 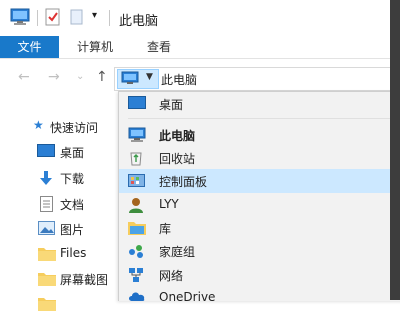 What do you see at coordinates (95, 47) in the screenshot?
I see `tab-computer: 计算机` at bounding box center [95, 47].